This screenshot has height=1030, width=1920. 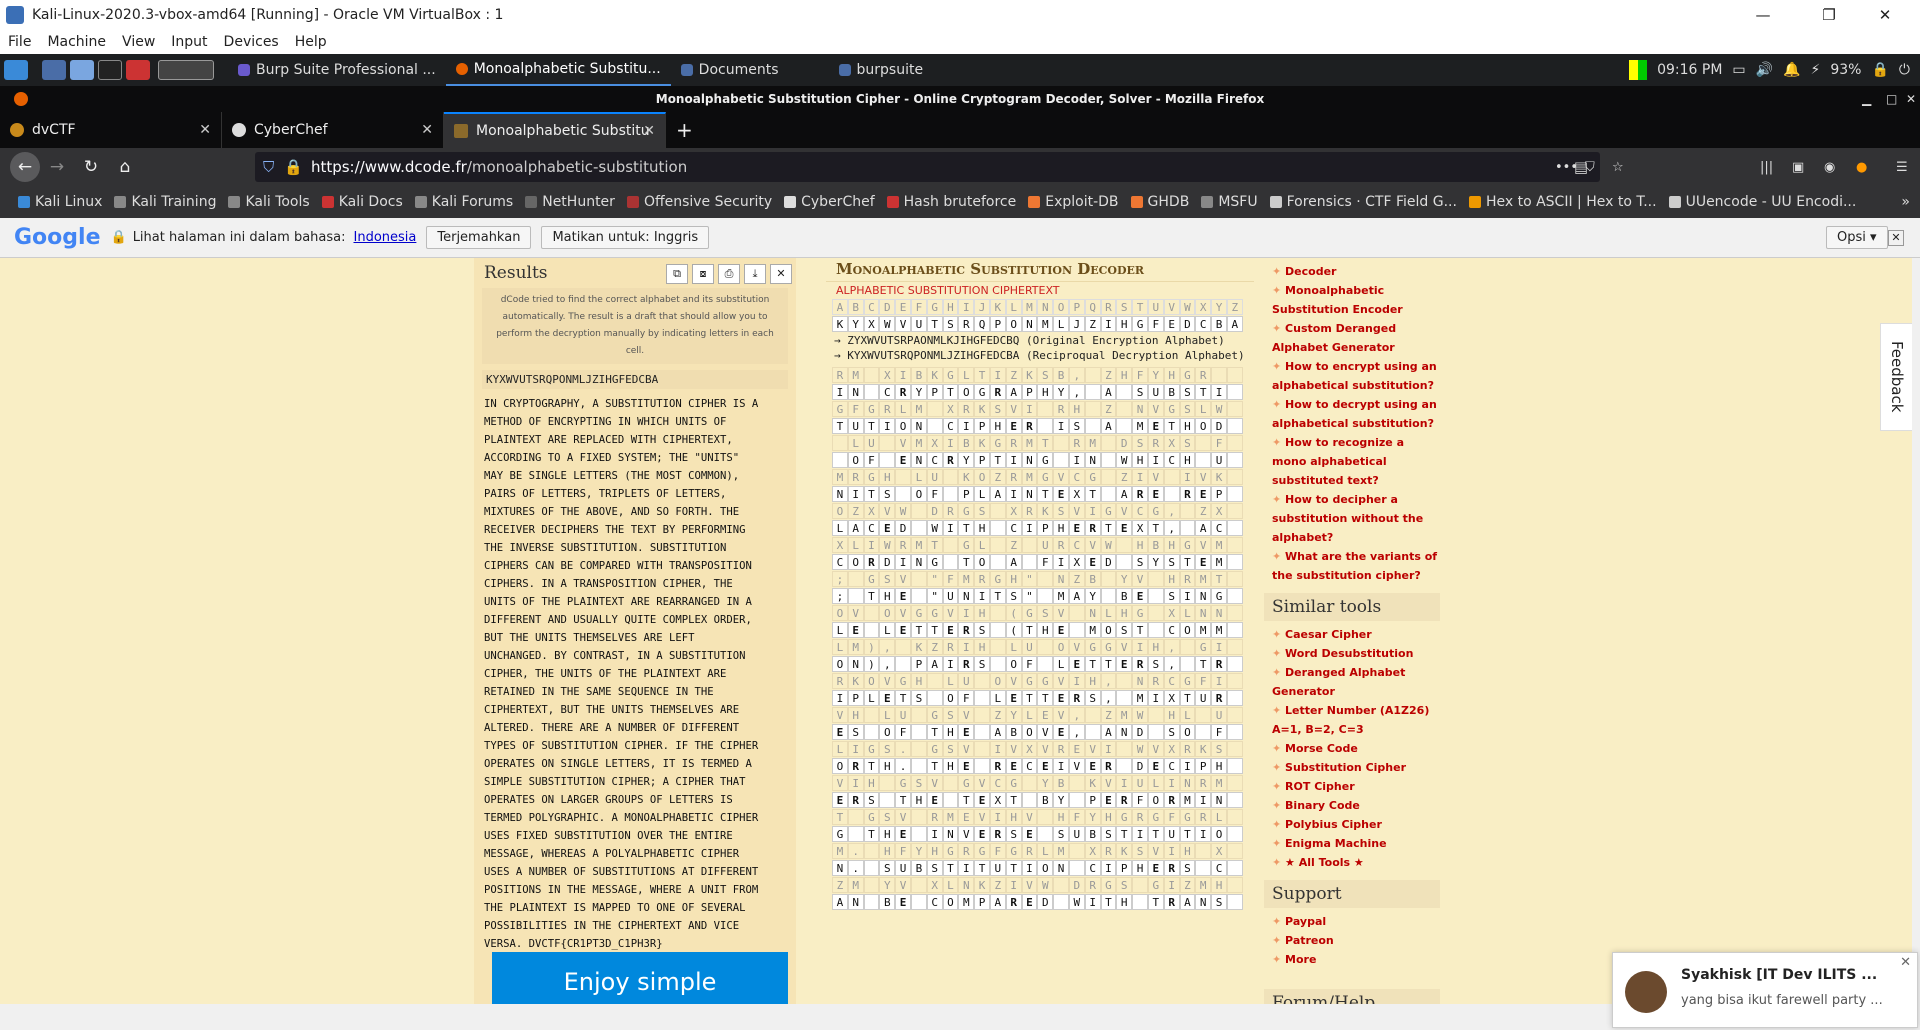 What do you see at coordinates (82, 70) in the screenshot?
I see `file-manager-icon` at bounding box center [82, 70].